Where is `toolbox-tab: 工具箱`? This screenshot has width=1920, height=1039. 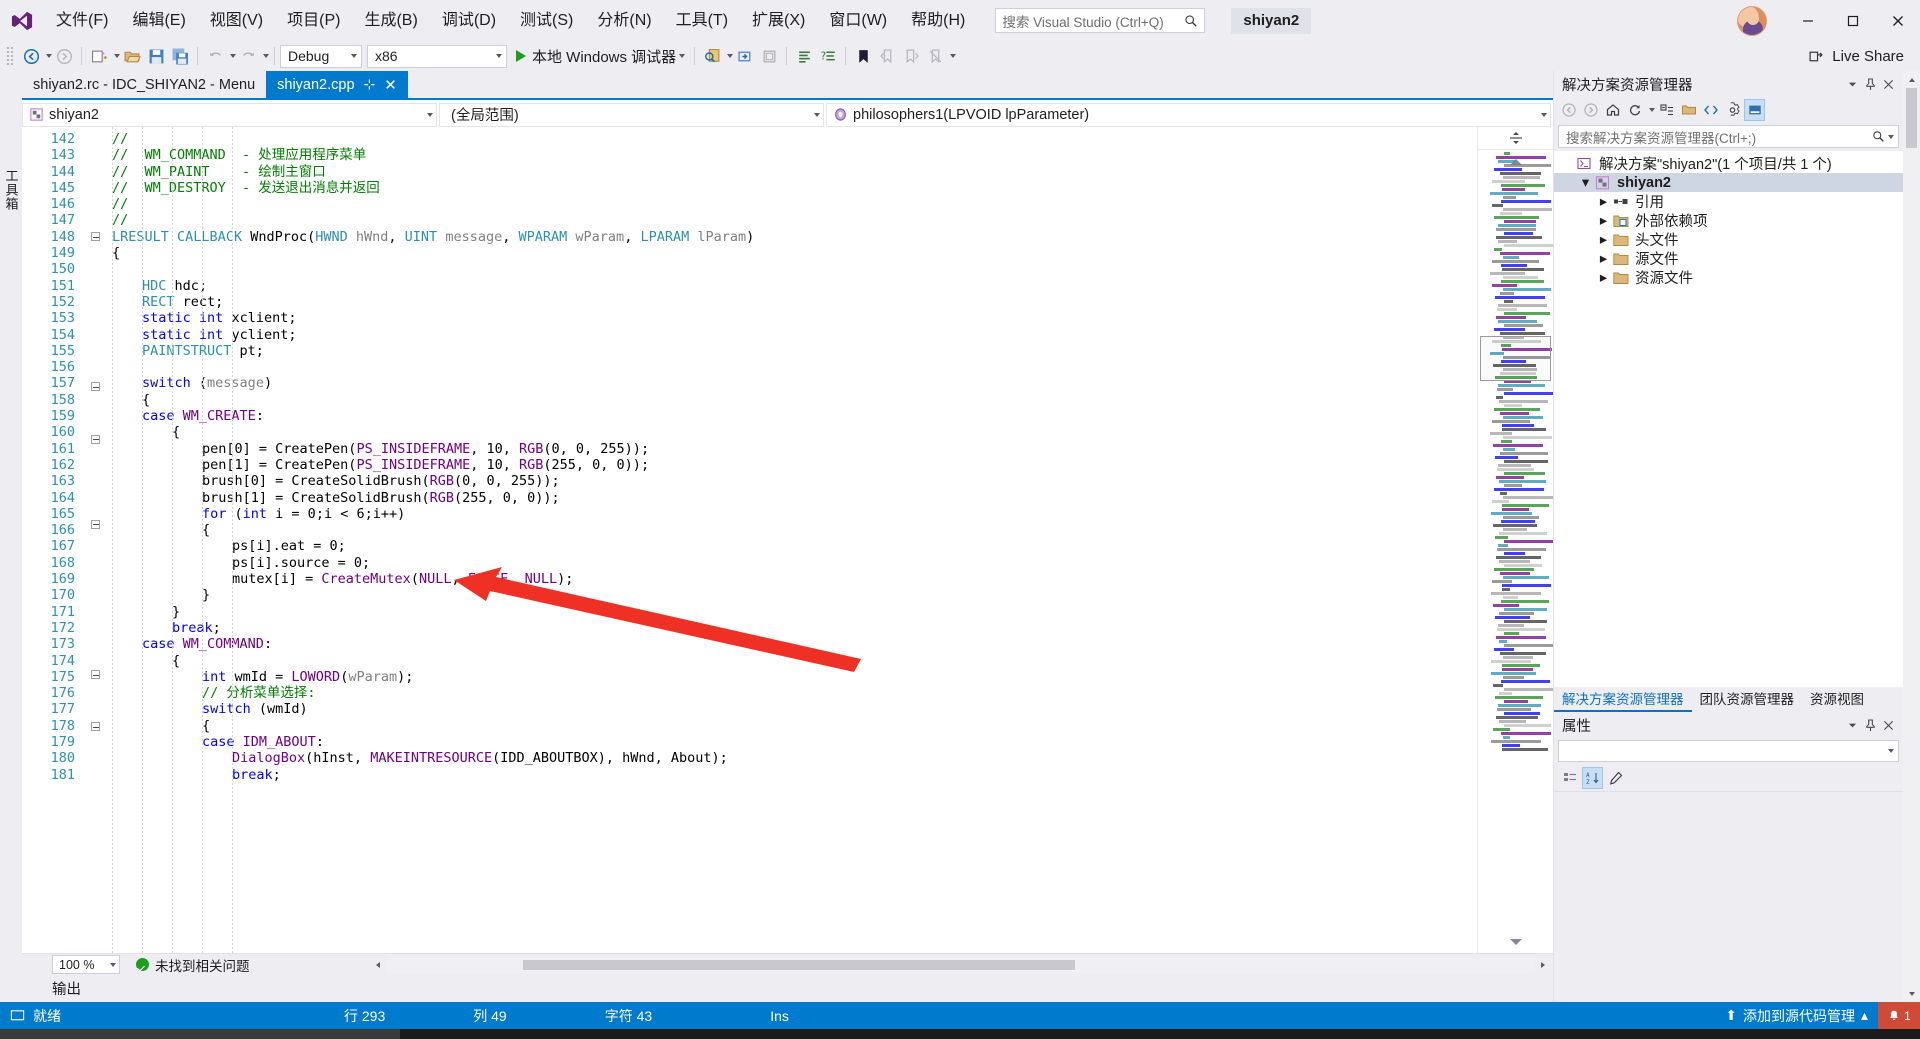 toolbox-tab: 工具箱 is located at coordinates (11, 190).